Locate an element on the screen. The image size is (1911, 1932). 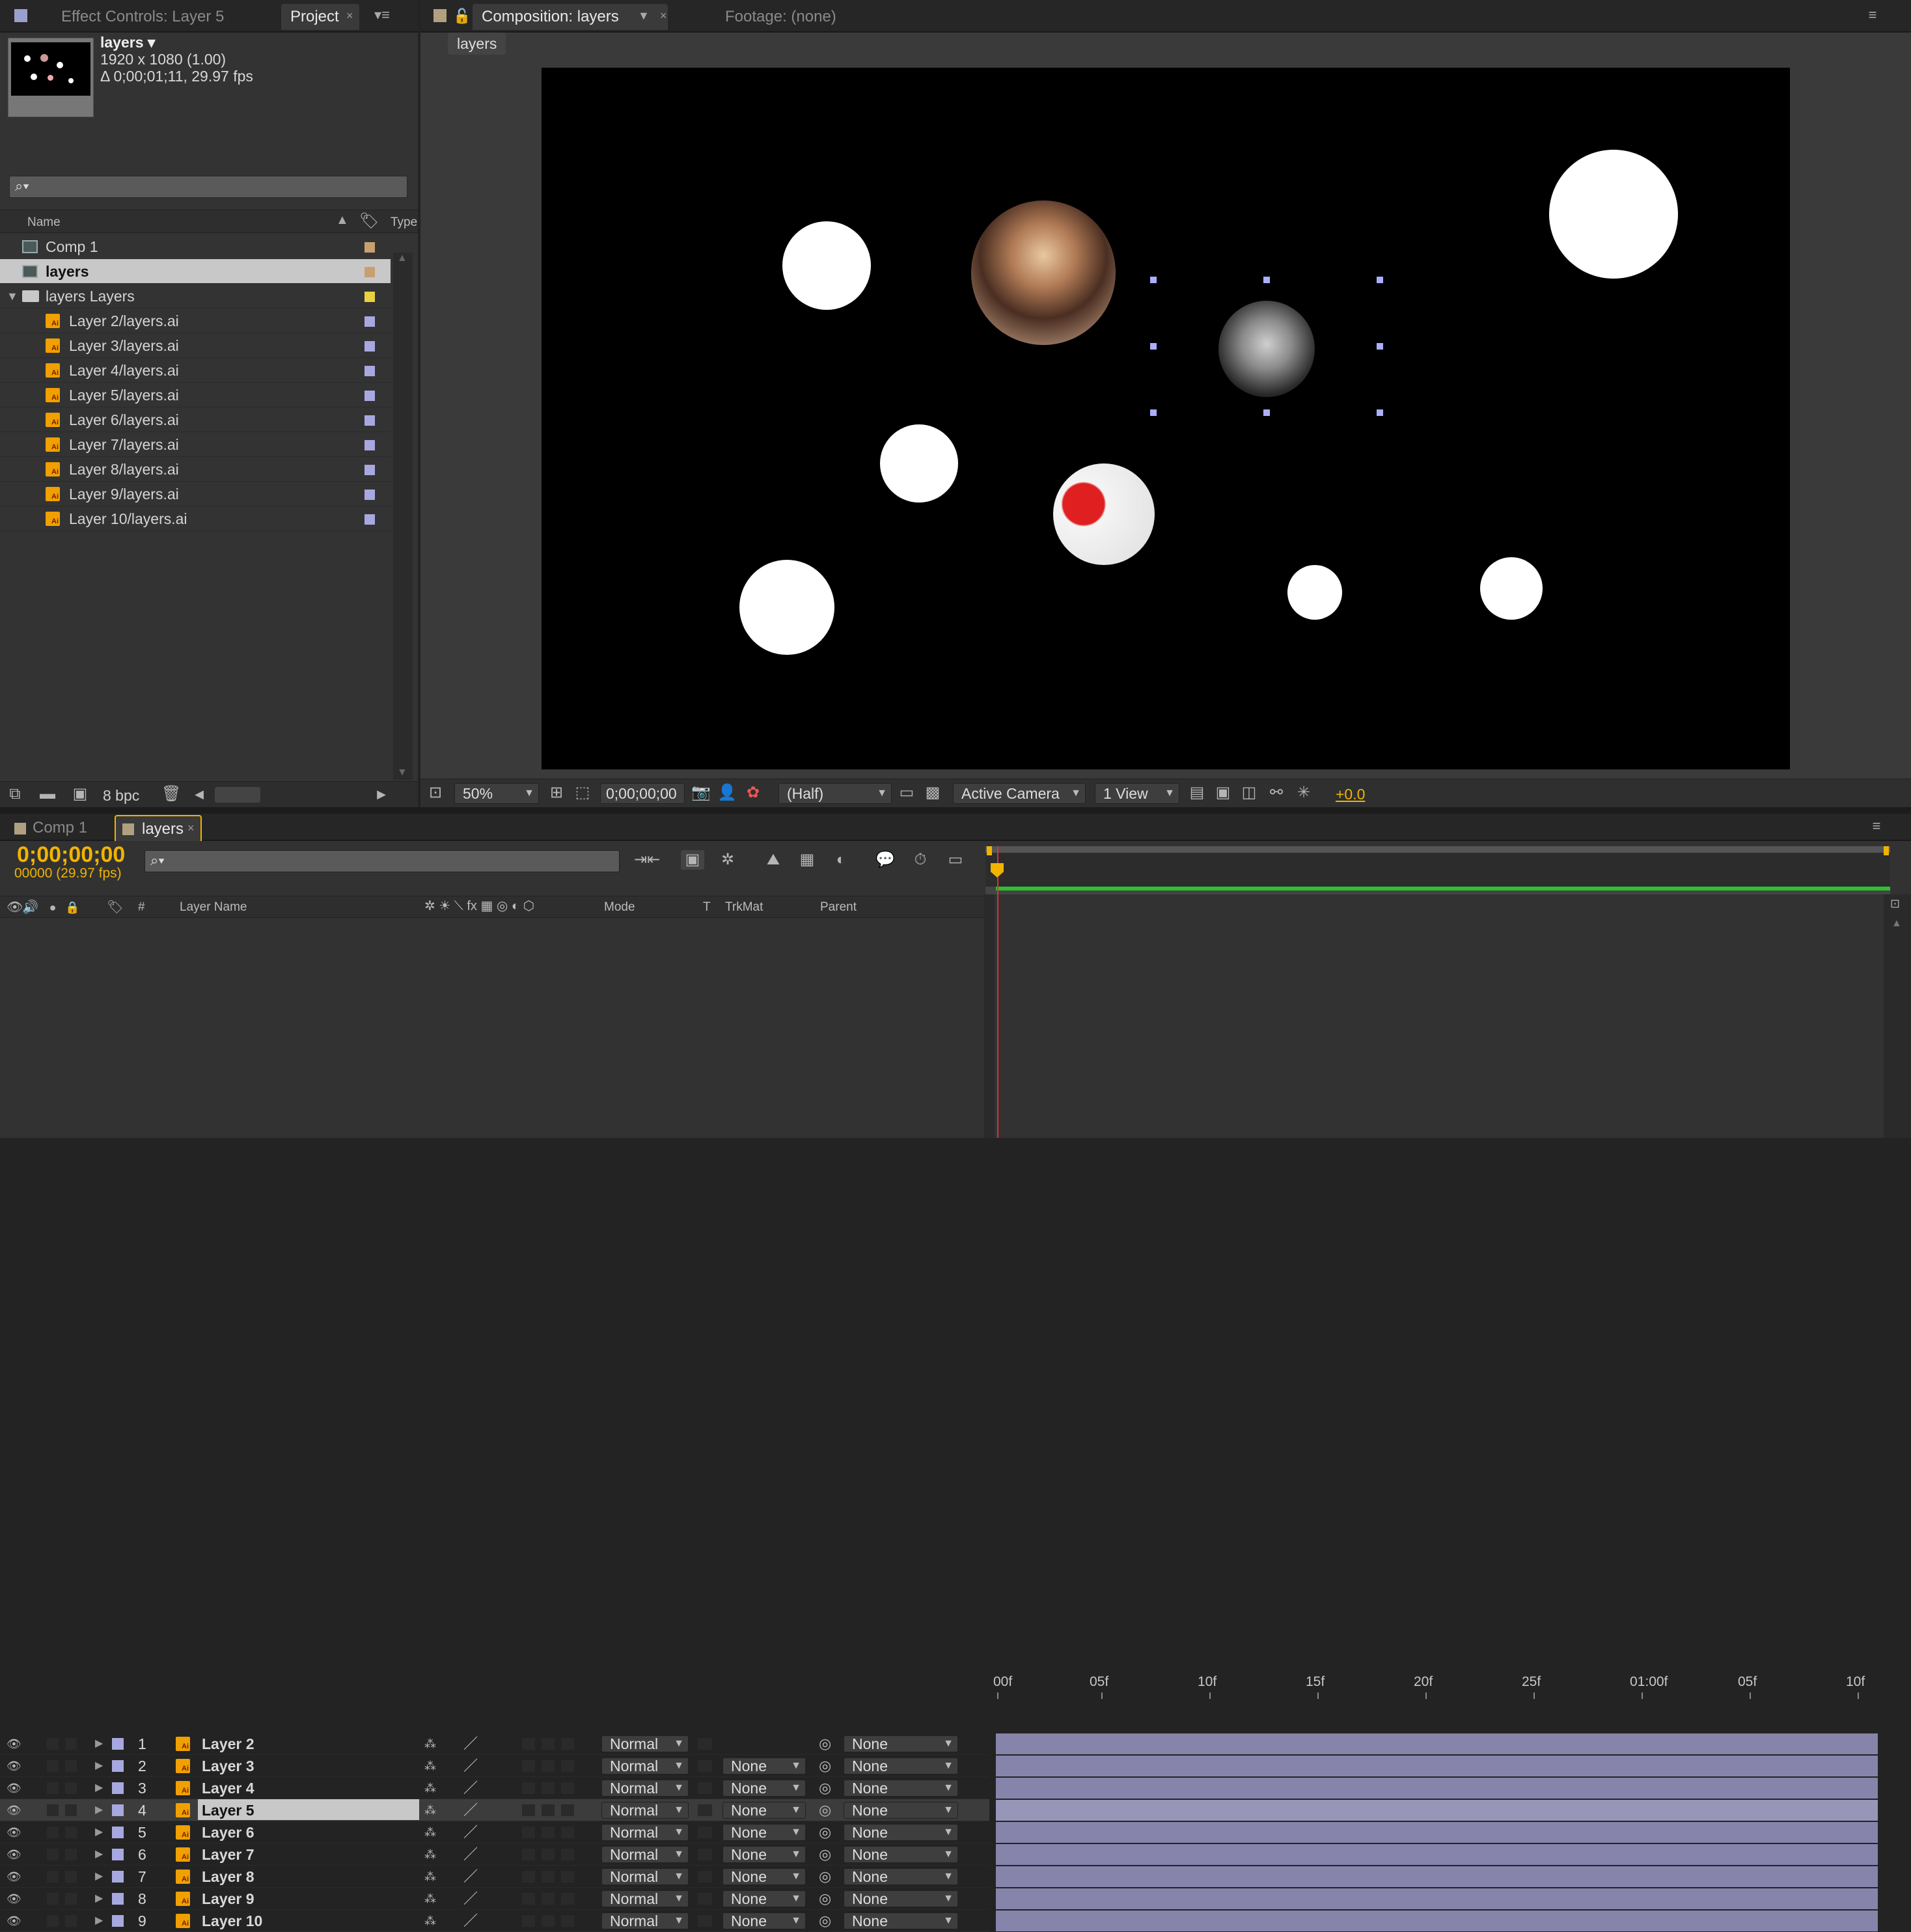
timeline-divider is located at coordinates (989, 1016).